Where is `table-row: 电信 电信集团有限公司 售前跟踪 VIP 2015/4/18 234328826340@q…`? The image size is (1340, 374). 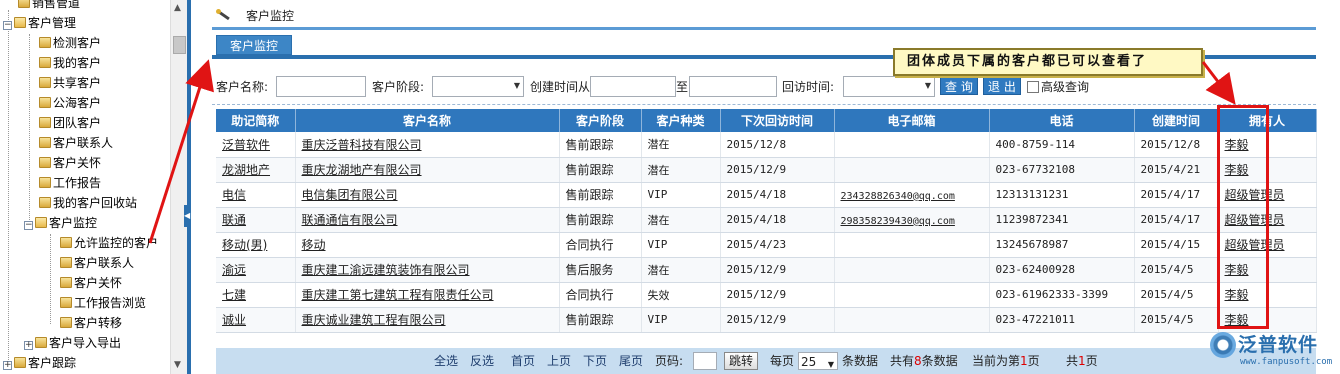 table-row: 电信 电信集团有限公司 售前跟踪 VIP 2015/4/18 234328826340@q… is located at coordinates (766, 195).